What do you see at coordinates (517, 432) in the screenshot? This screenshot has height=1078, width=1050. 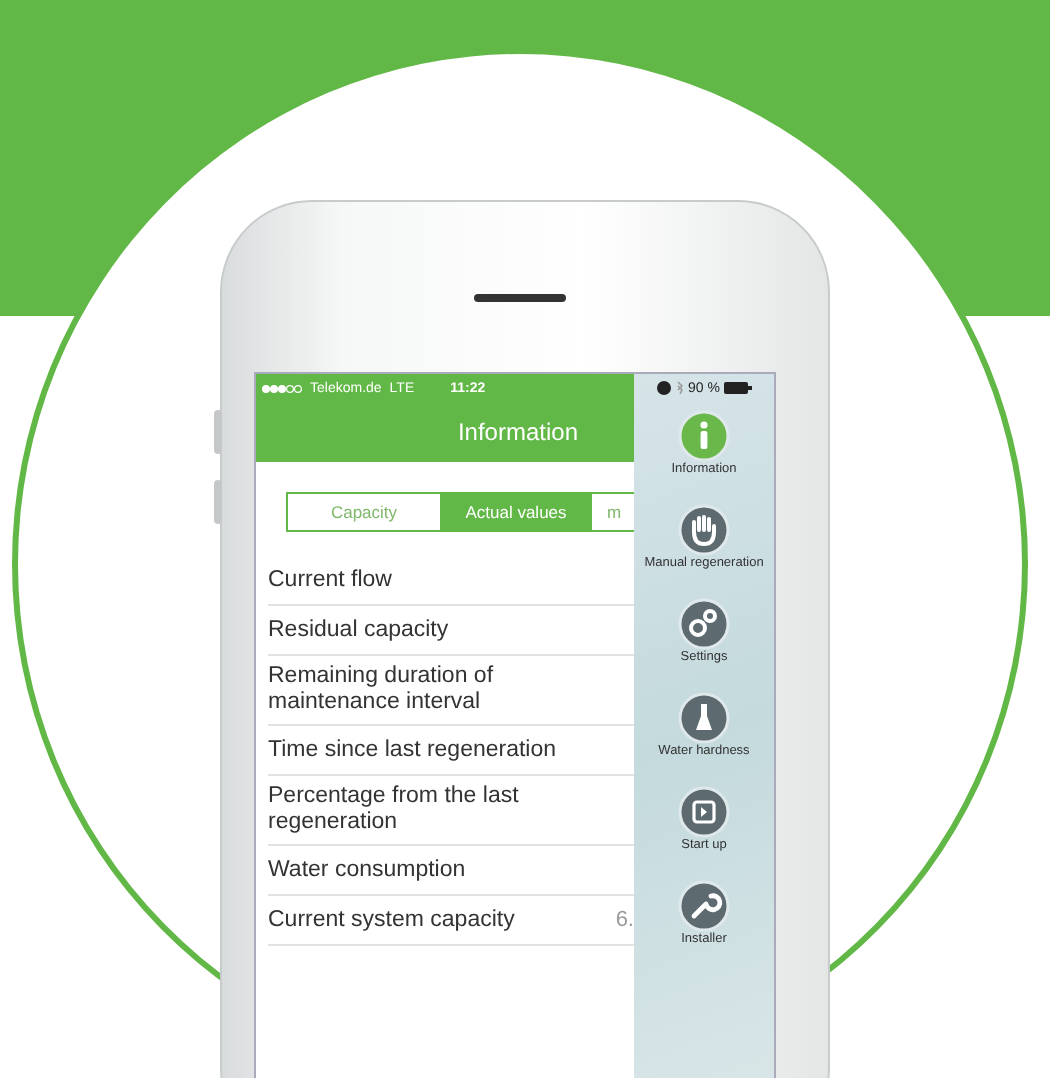 I see `screen-title: Information` at bounding box center [517, 432].